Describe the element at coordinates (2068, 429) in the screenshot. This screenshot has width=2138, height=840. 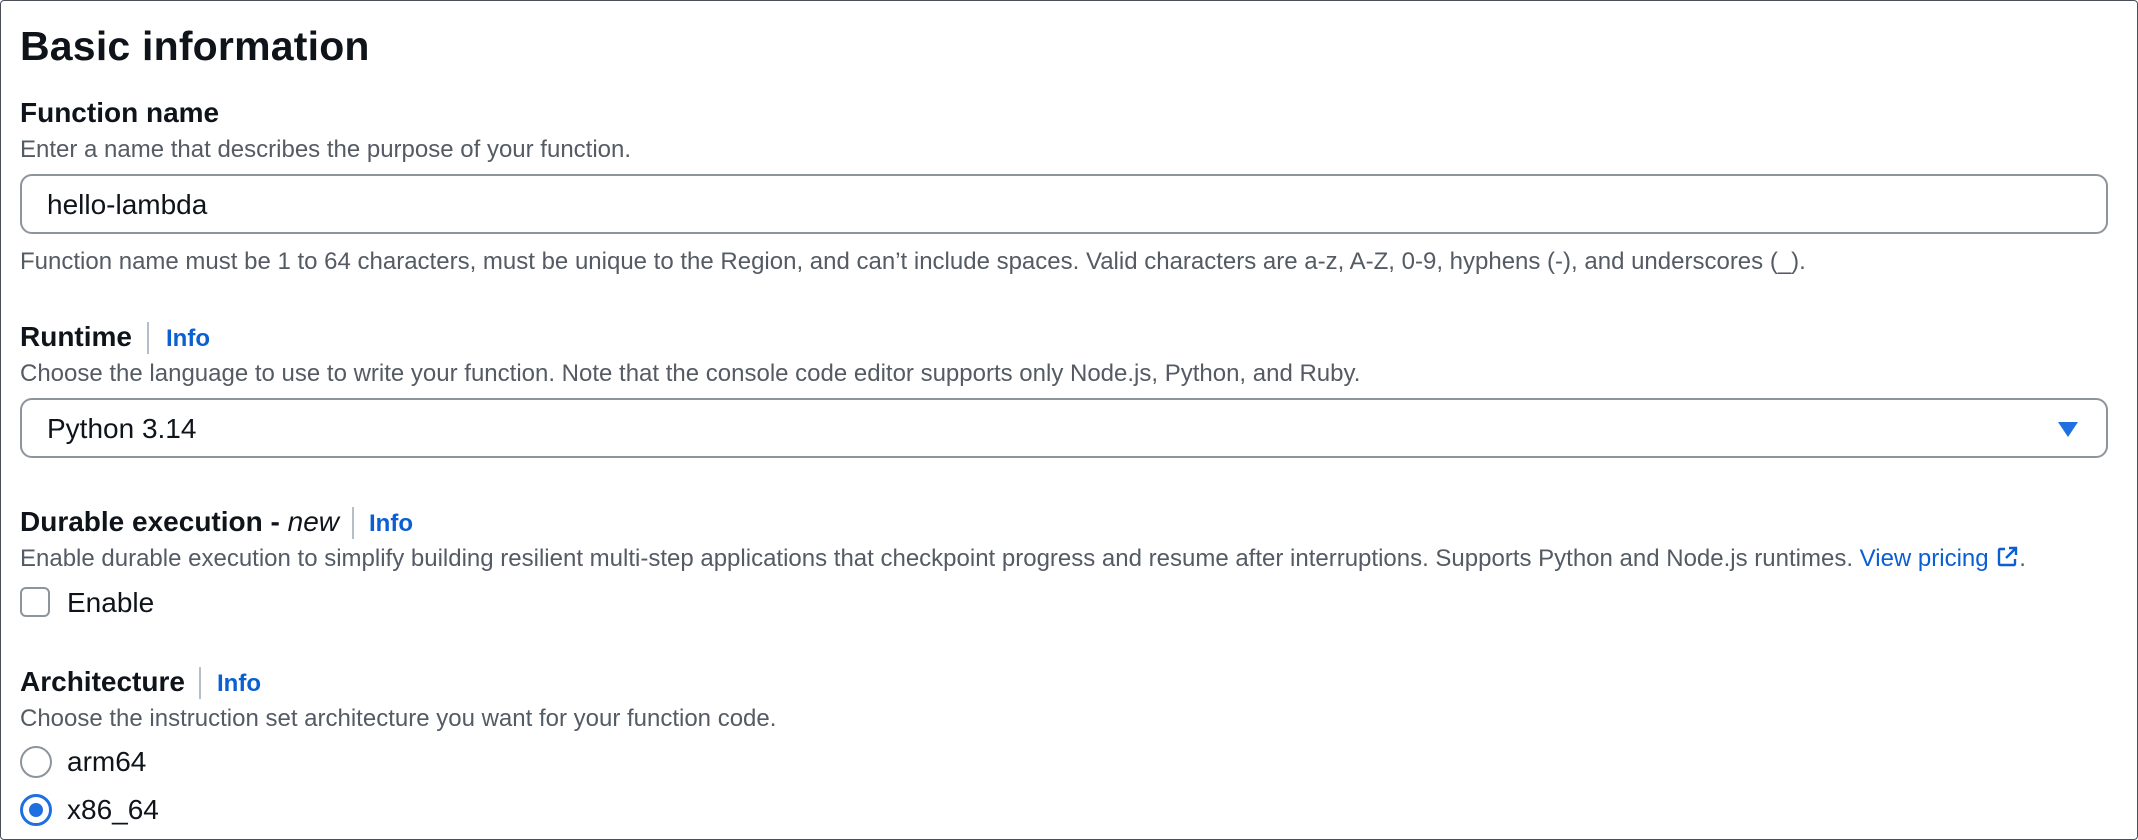
I see `caret-down-icon` at that location.